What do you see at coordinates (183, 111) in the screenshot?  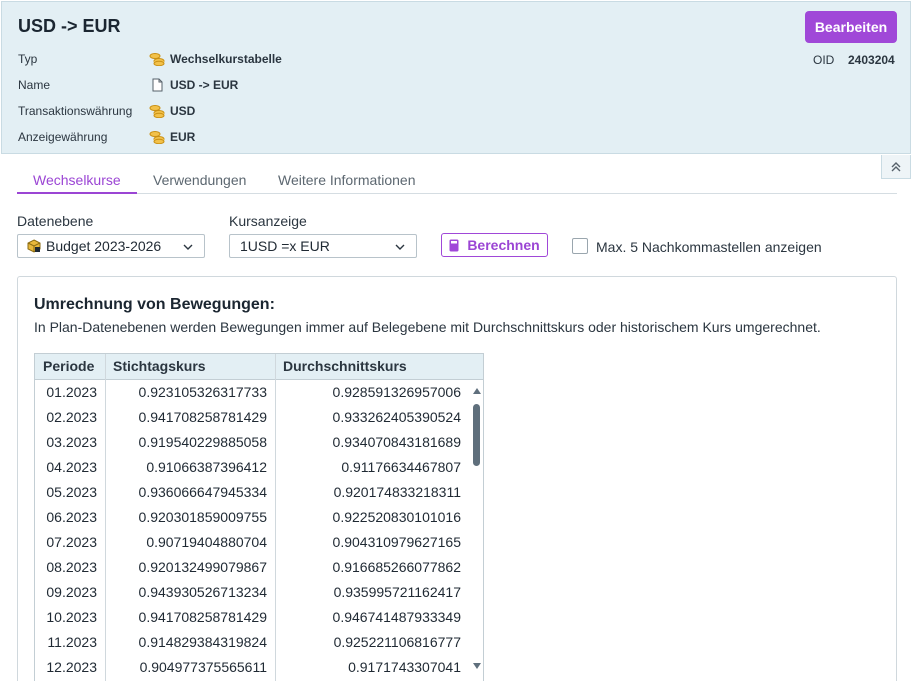 I see `meta-value-text: USD` at bounding box center [183, 111].